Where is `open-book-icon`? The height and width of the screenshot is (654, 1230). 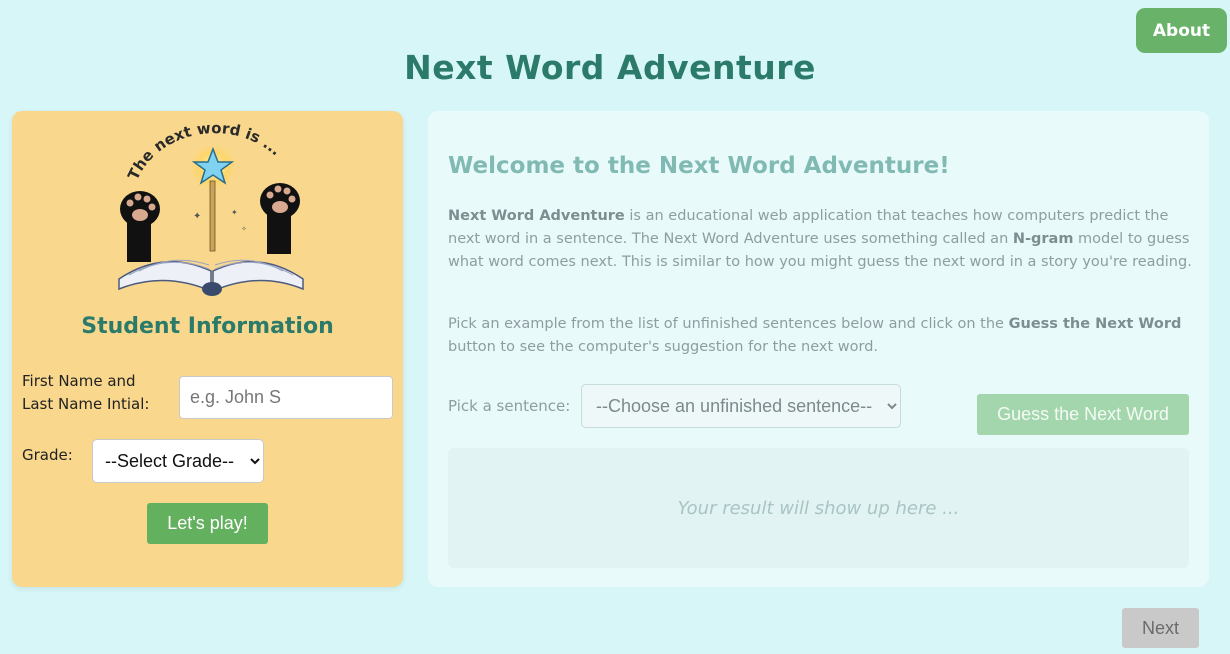
open-book-icon is located at coordinates (211, 277).